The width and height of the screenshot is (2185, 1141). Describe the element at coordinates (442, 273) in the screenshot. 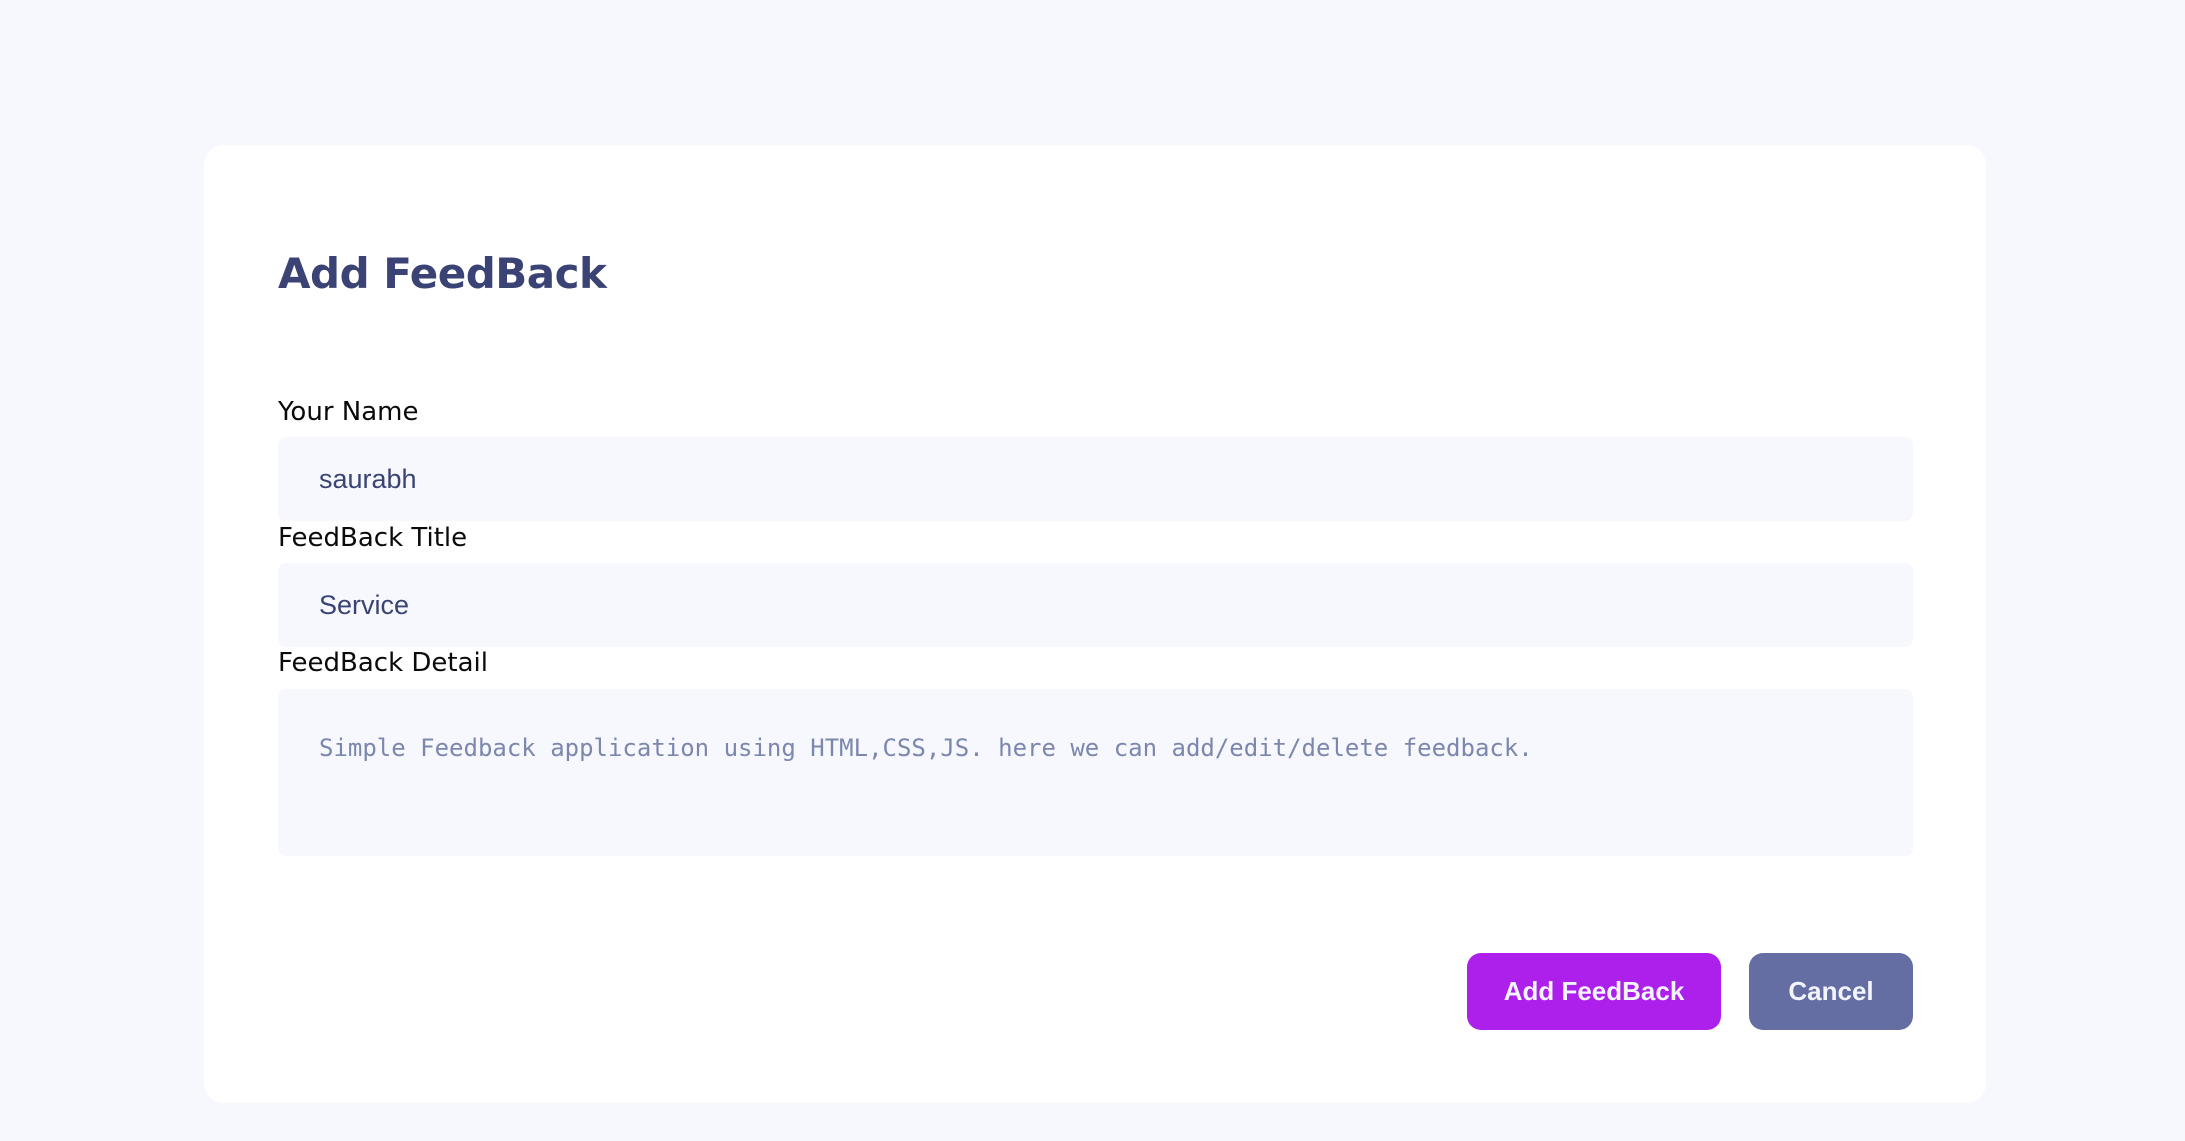

I see `page-title: Add FeedBack` at that location.